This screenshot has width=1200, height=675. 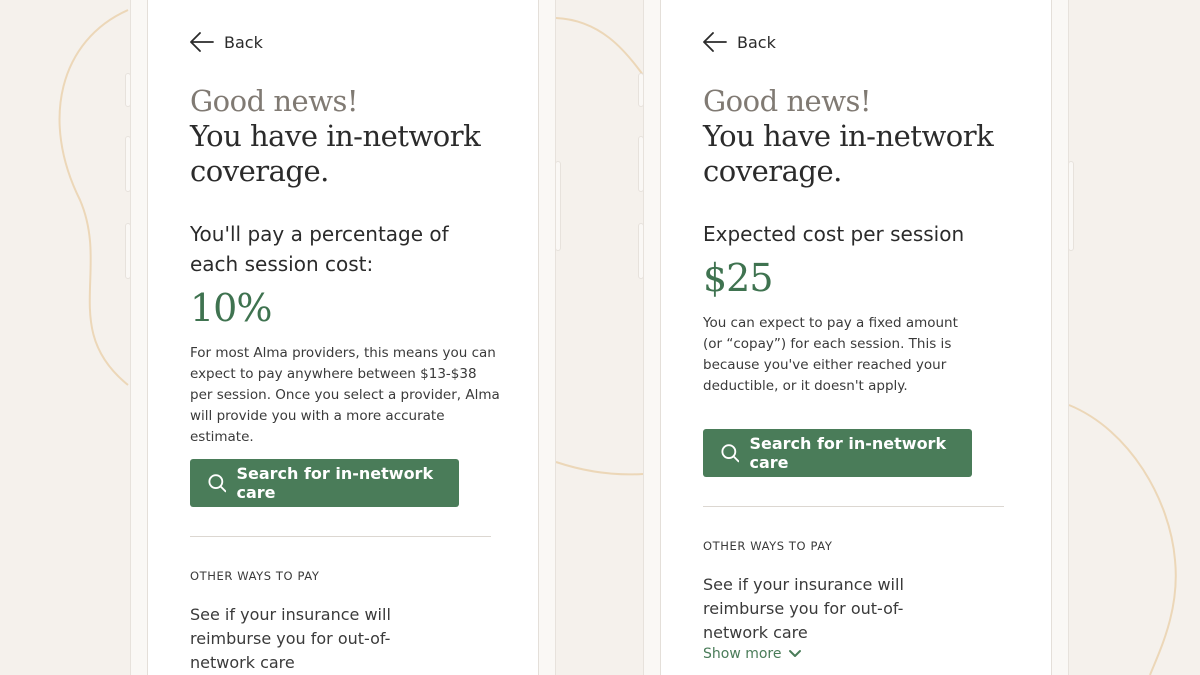 I want to click on show-more-label: Show more, so click(x=742, y=654).